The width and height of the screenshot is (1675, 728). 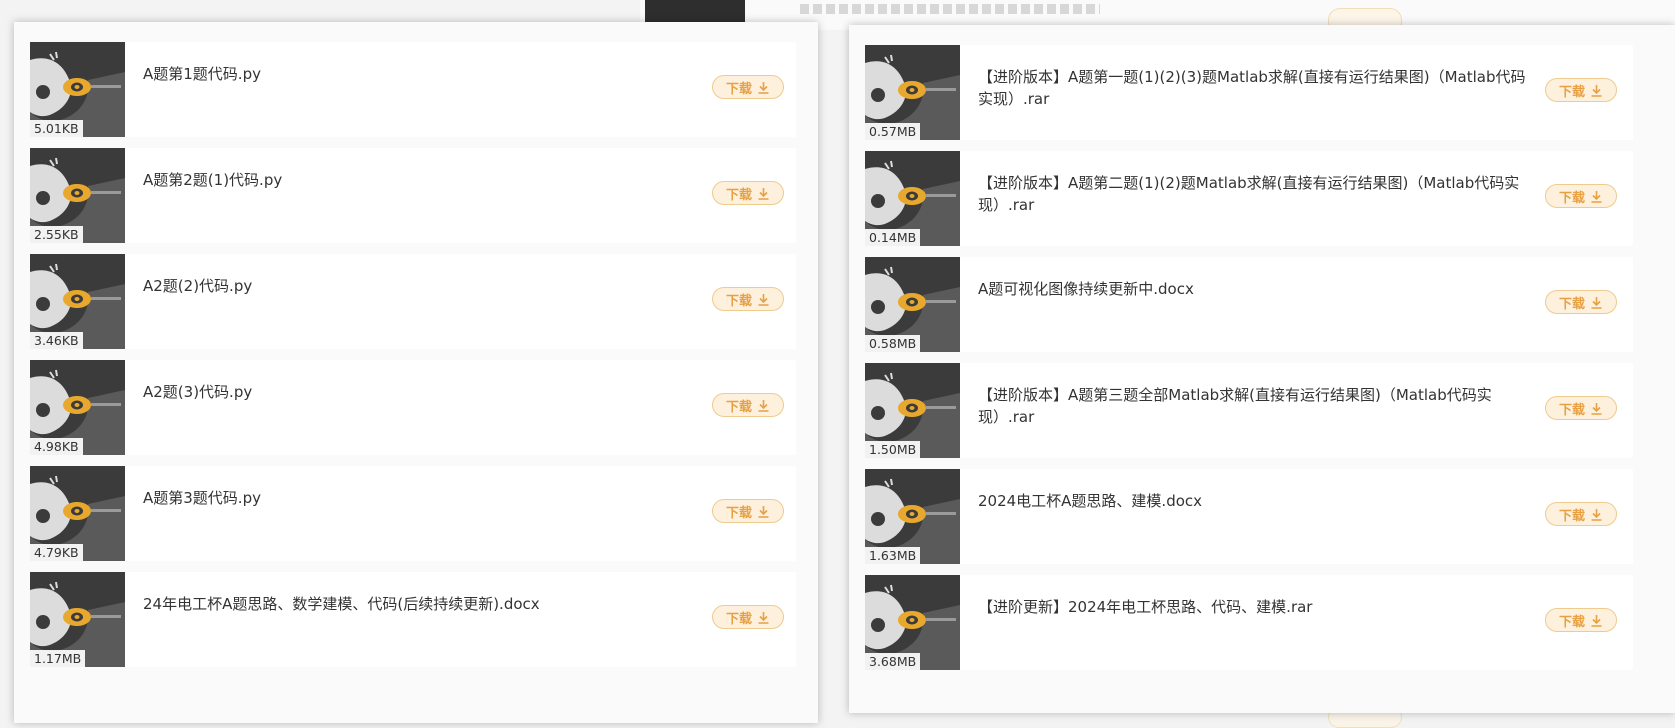 What do you see at coordinates (56, 446) in the screenshot?
I see `file-size: 4.98KB` at bounding box center [56, 446].